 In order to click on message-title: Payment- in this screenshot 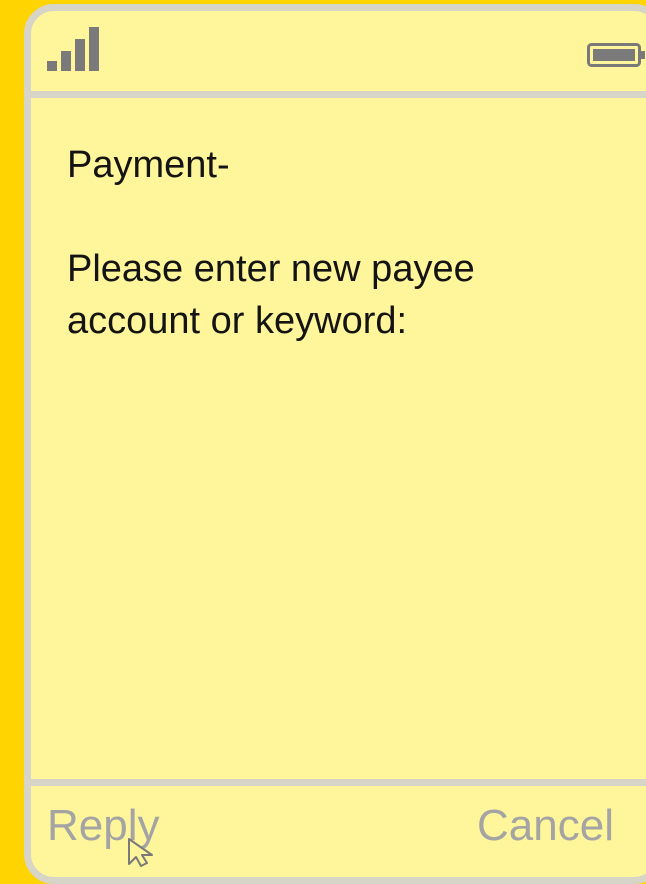, I will do `click(148, 165)`.